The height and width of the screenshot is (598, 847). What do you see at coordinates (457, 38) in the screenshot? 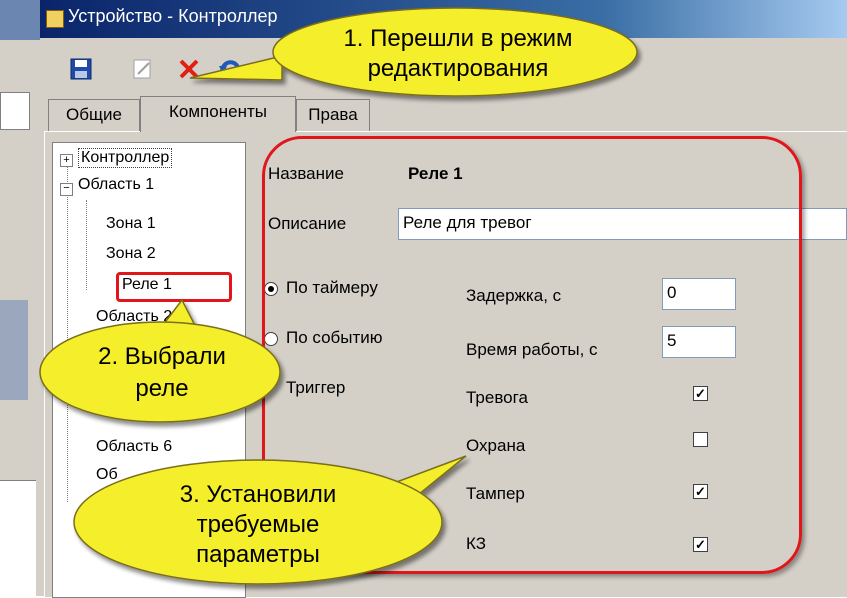
I see `callout-1-line1: 1. Перешли в режим` at bounding box center [457, 38].